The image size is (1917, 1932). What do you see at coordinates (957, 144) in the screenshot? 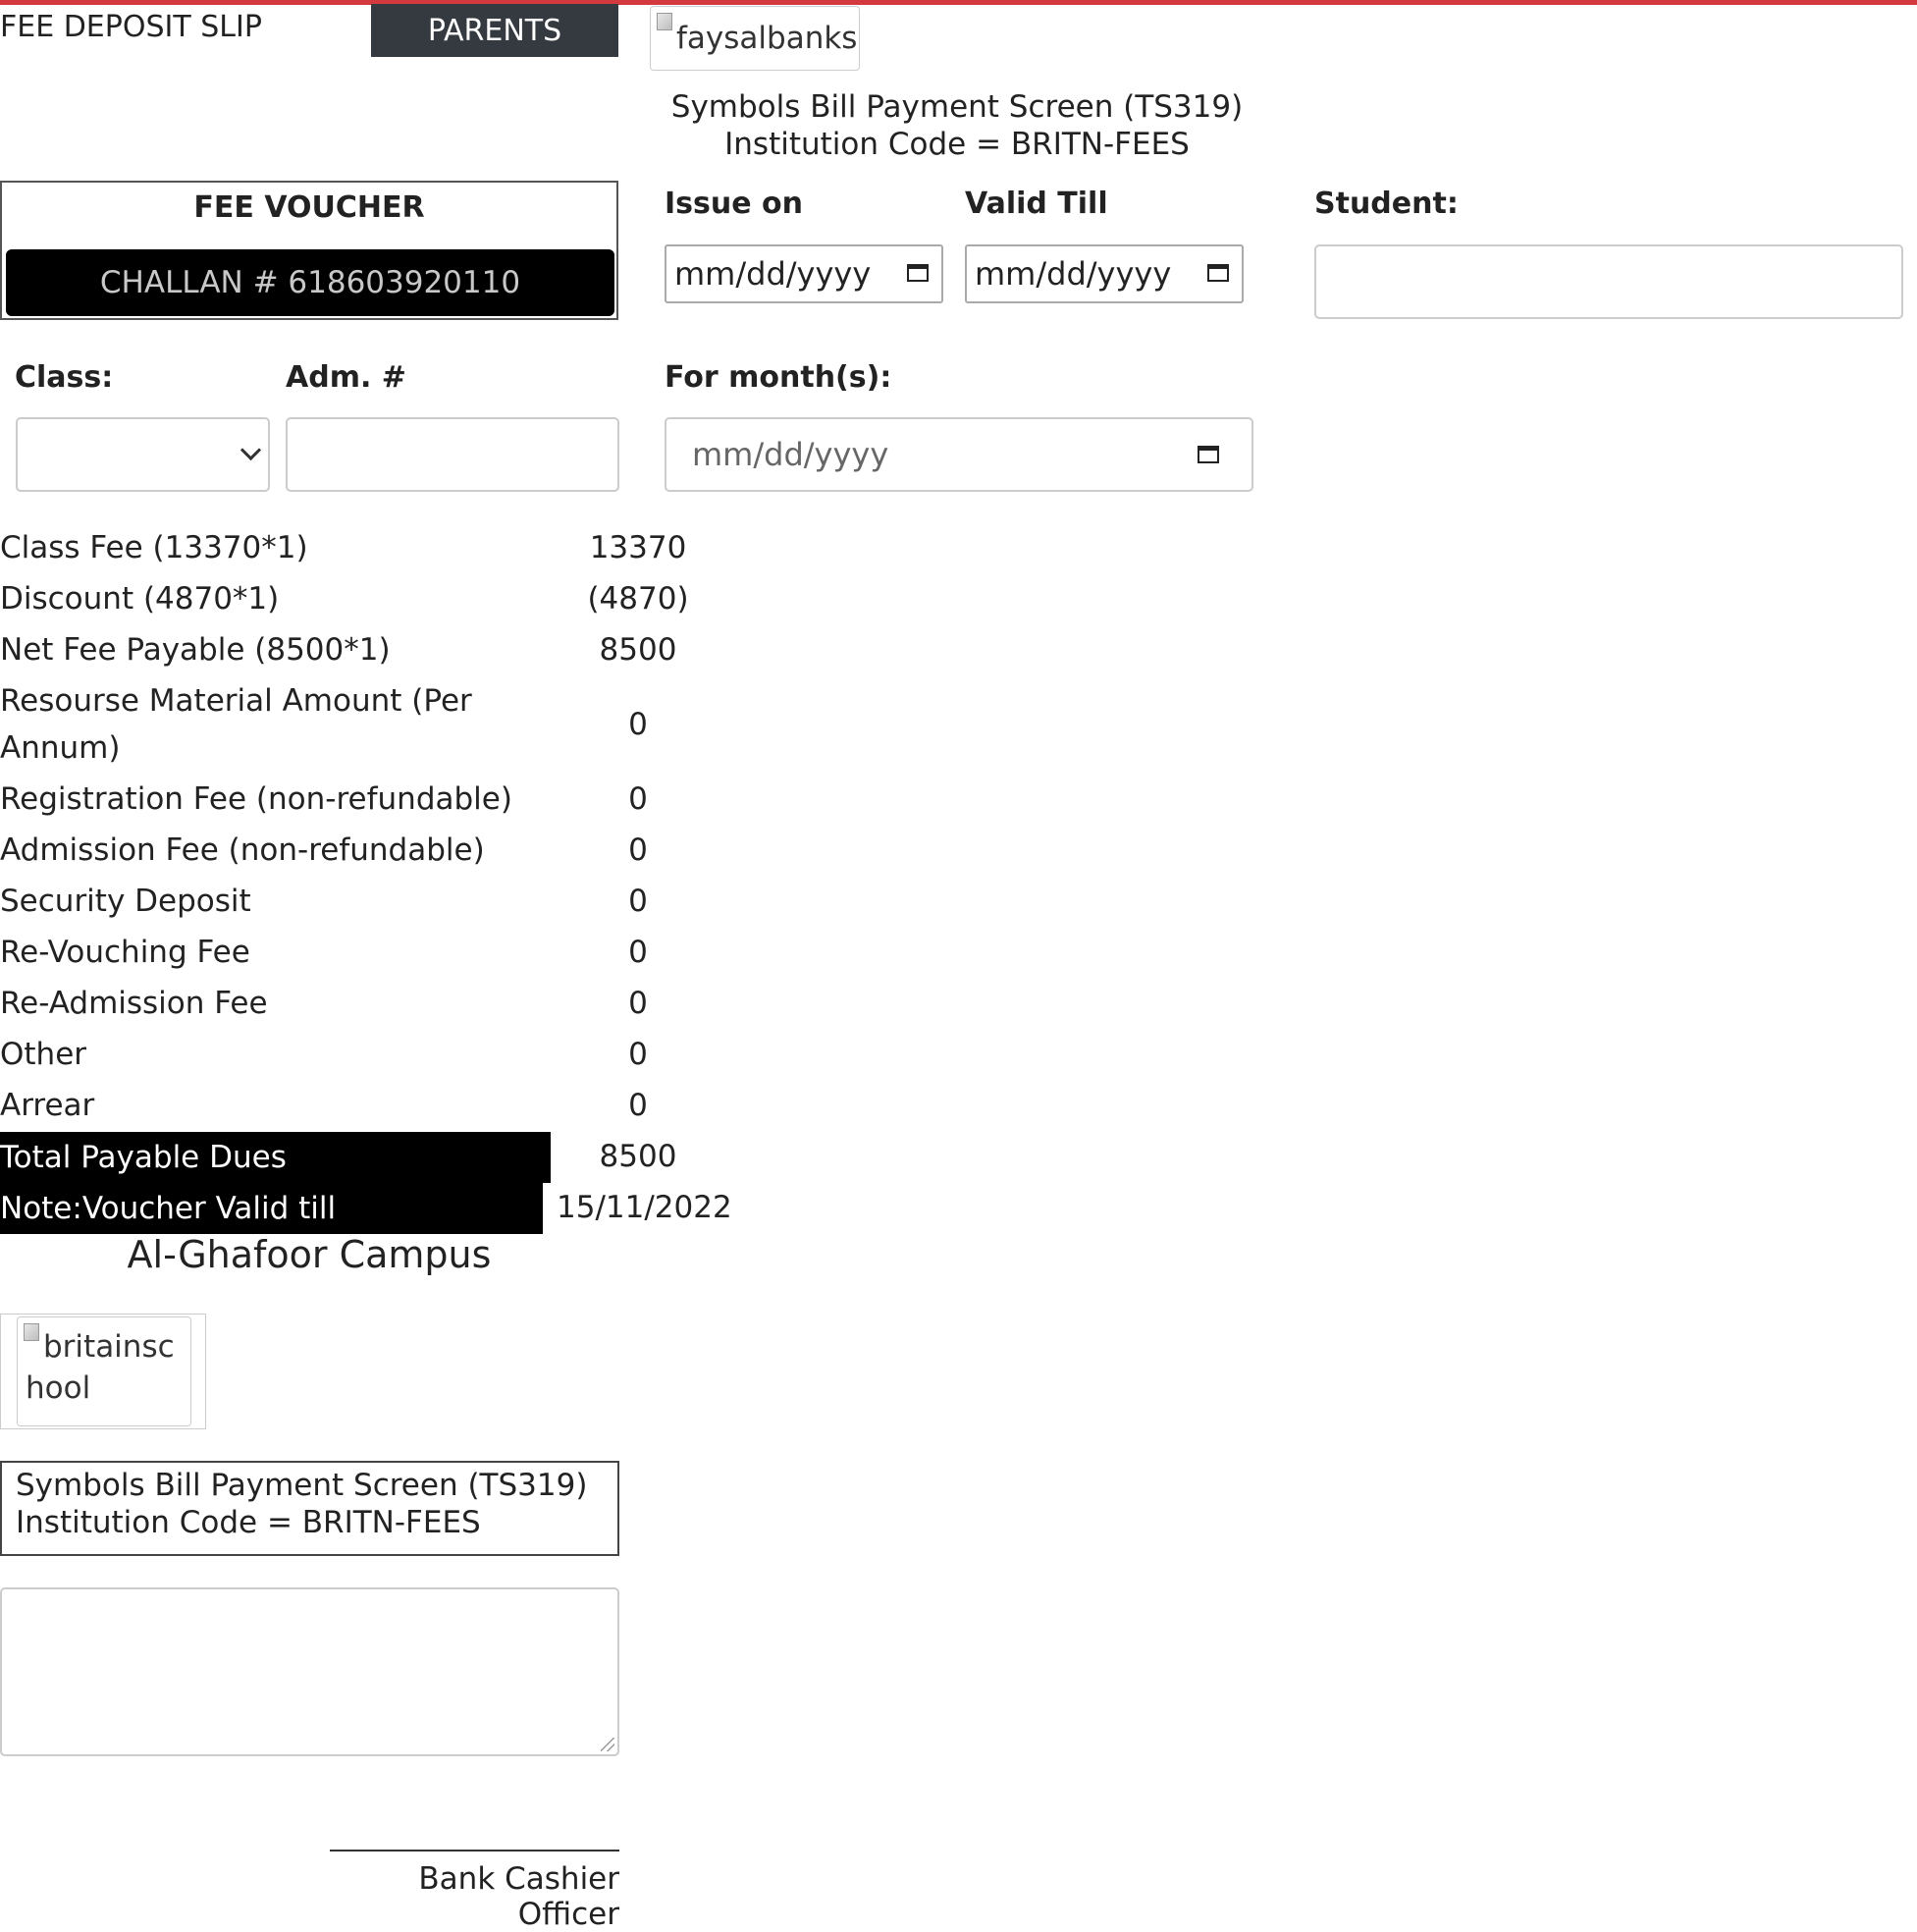
I see `payment-info-line2: Institution Code = BRITN-FEES` at bounding box center [957, 144].